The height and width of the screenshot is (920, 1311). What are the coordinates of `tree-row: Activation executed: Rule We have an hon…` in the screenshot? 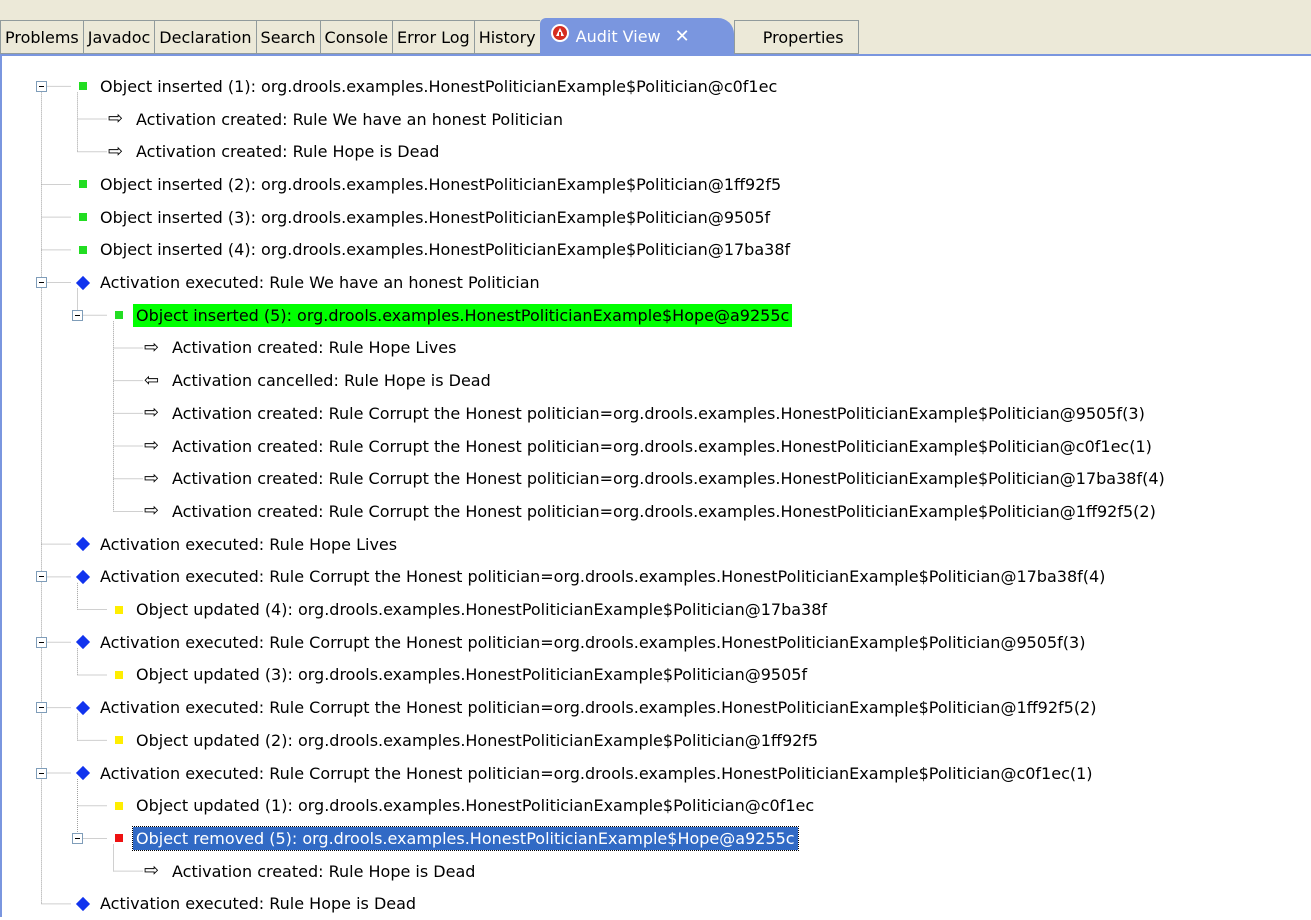 It's located at (306, 283).